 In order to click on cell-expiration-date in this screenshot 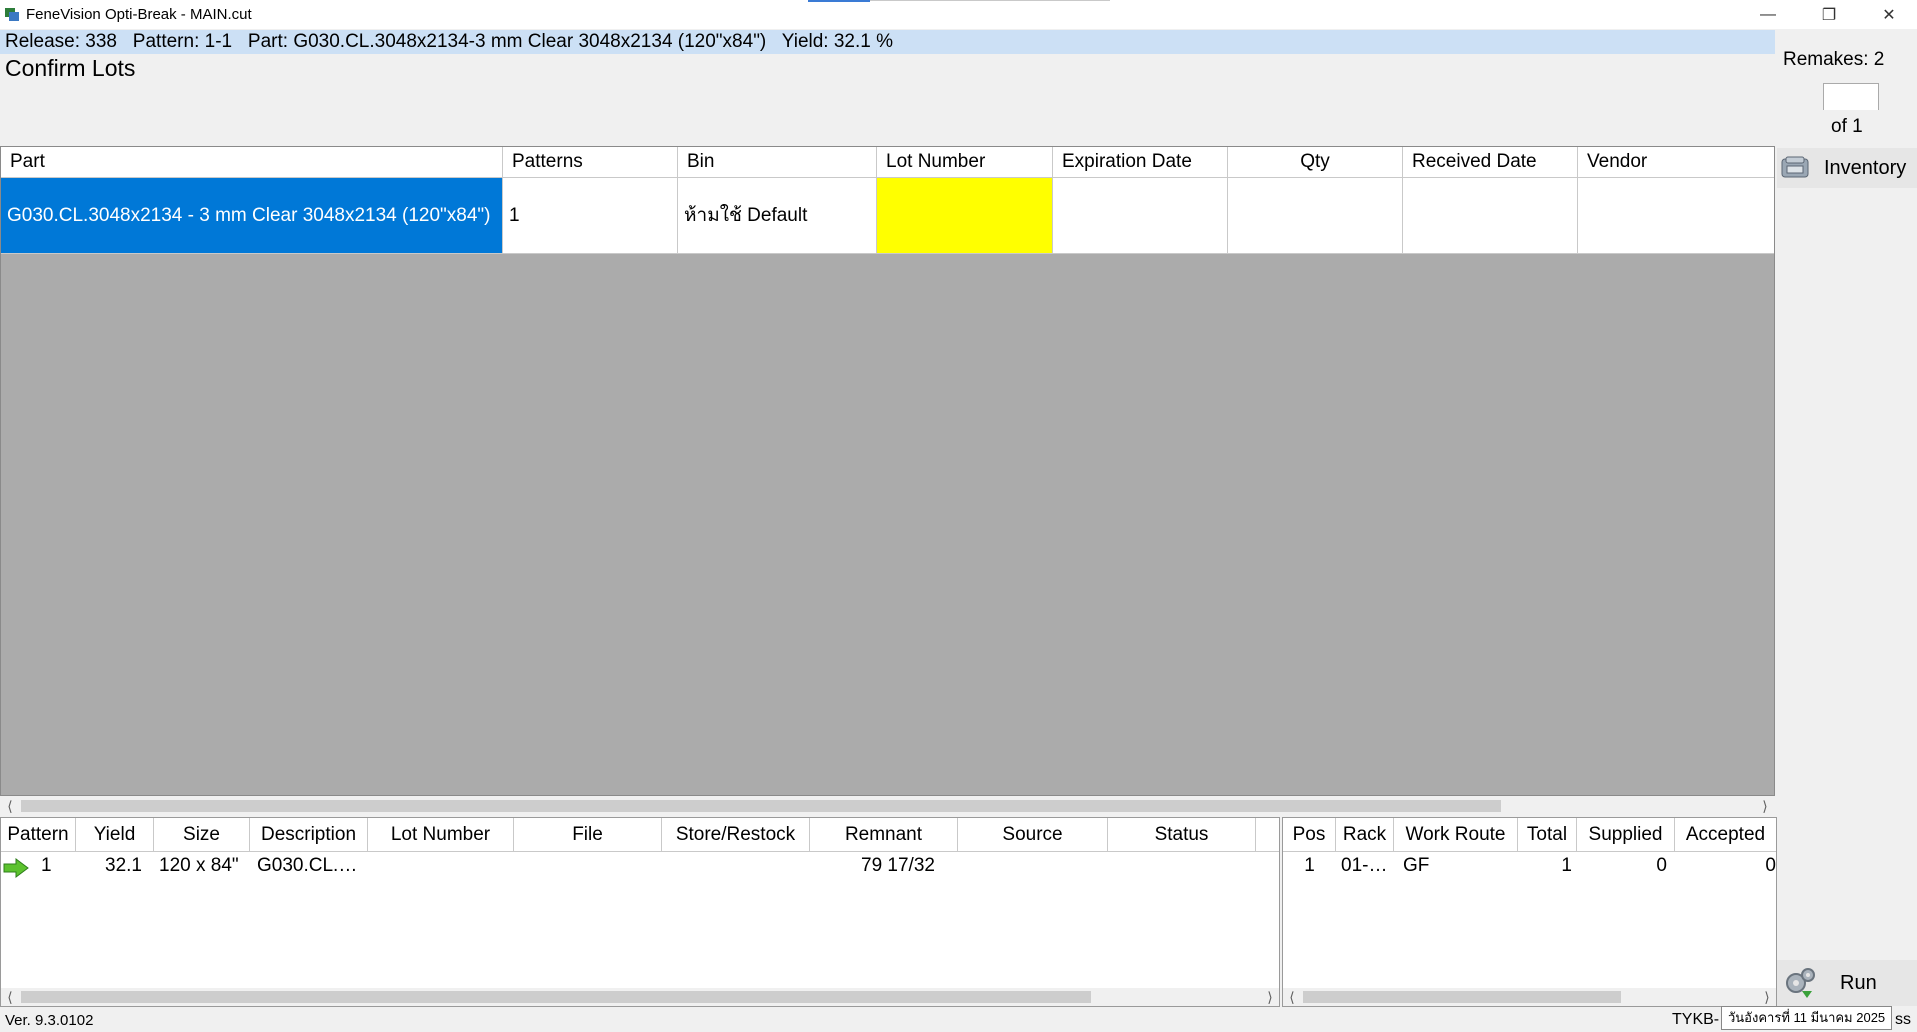, I will do `click(1140, 215)`.